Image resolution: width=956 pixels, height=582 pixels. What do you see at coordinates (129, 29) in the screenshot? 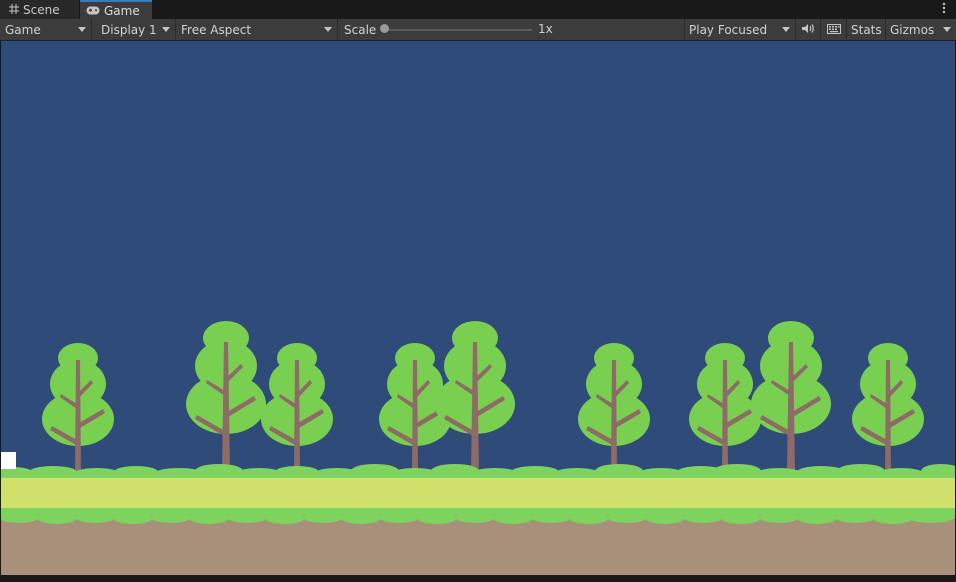
I see `display-label: Display 1` at bounding box center [129, 29].